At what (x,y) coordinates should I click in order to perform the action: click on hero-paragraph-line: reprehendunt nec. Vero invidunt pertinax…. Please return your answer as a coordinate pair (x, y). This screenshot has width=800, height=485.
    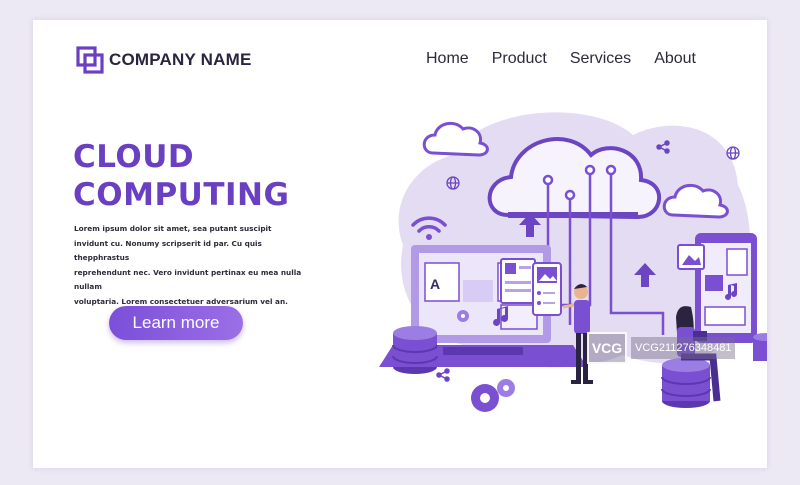
    Looking at the image, I should click on (188, 279).